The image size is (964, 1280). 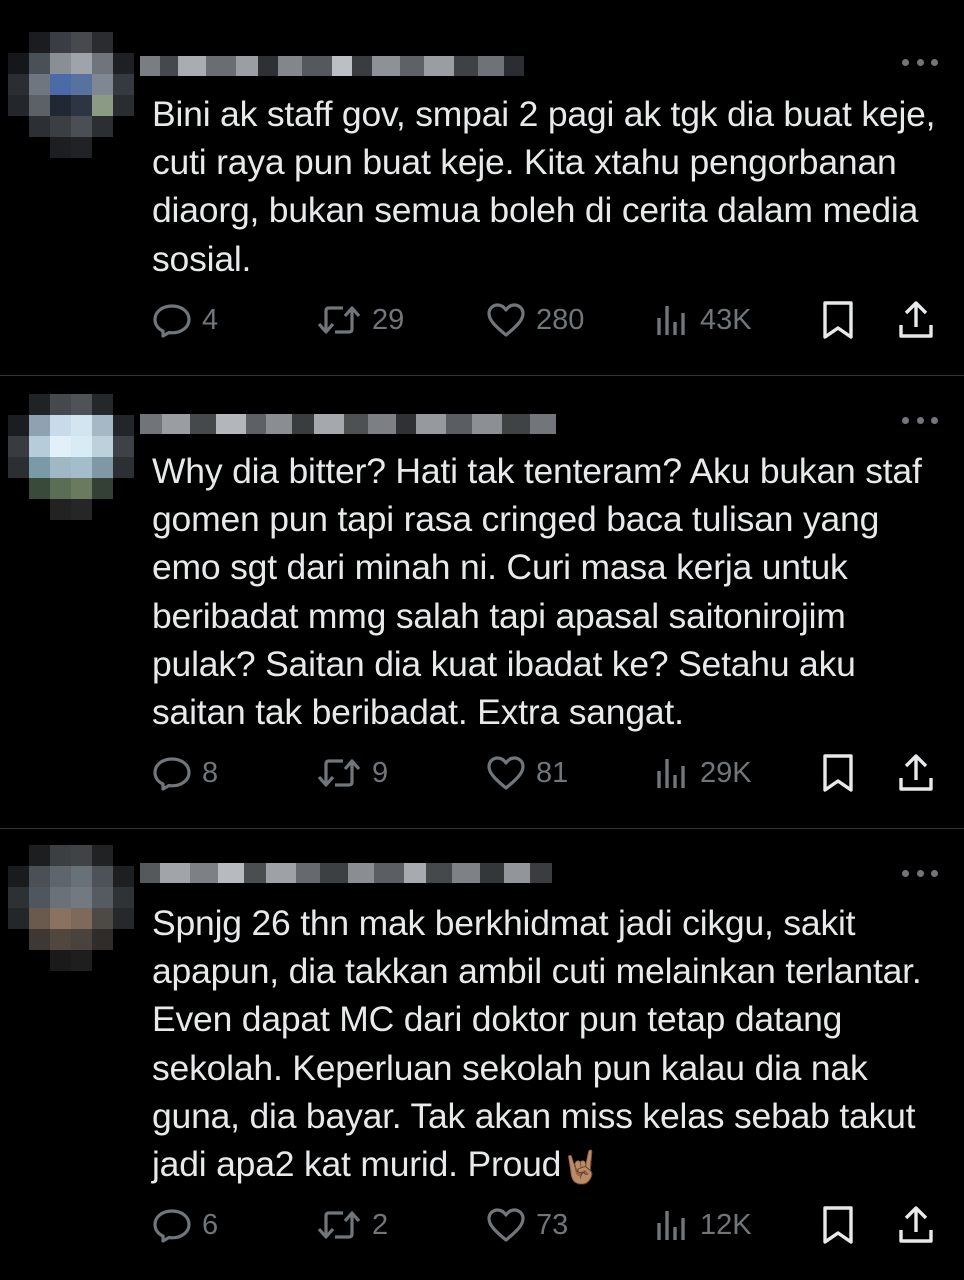 I want to click on repost-button: 2, so click(x=352, y=1225).